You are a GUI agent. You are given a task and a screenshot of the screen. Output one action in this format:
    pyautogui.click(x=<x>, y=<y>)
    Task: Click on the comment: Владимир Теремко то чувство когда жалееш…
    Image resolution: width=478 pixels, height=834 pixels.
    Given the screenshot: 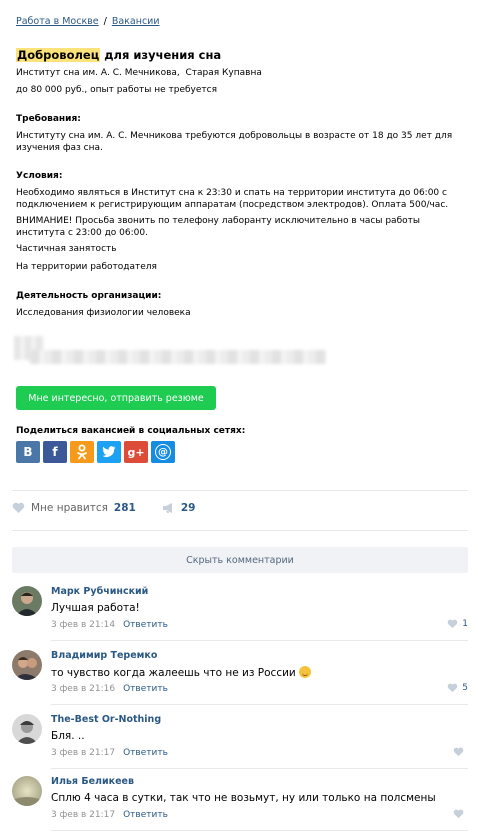 What is the action you would take?
    pyautogui.click(x=240, y=682)
    